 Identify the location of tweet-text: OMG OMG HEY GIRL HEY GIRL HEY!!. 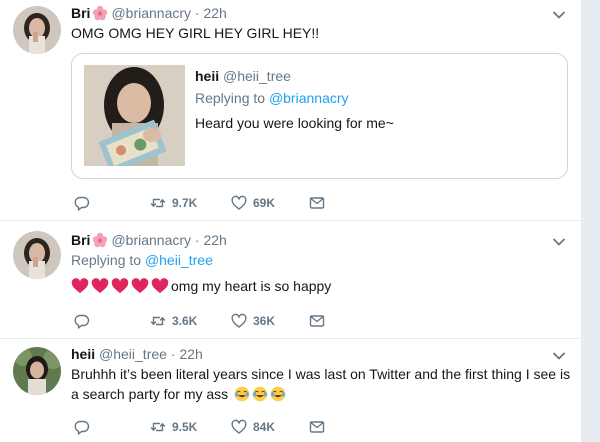
(195, 33).